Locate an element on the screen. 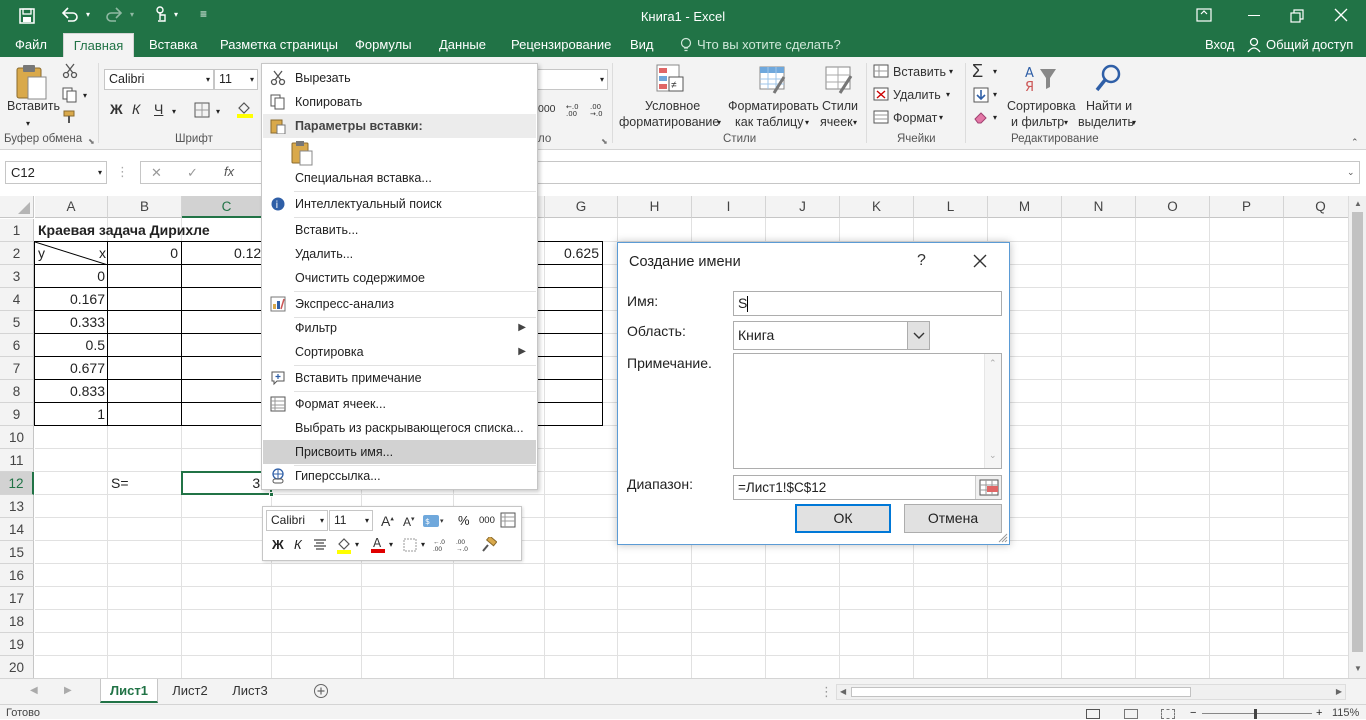  insert-cells-icon is located at coordinates (881, 71).